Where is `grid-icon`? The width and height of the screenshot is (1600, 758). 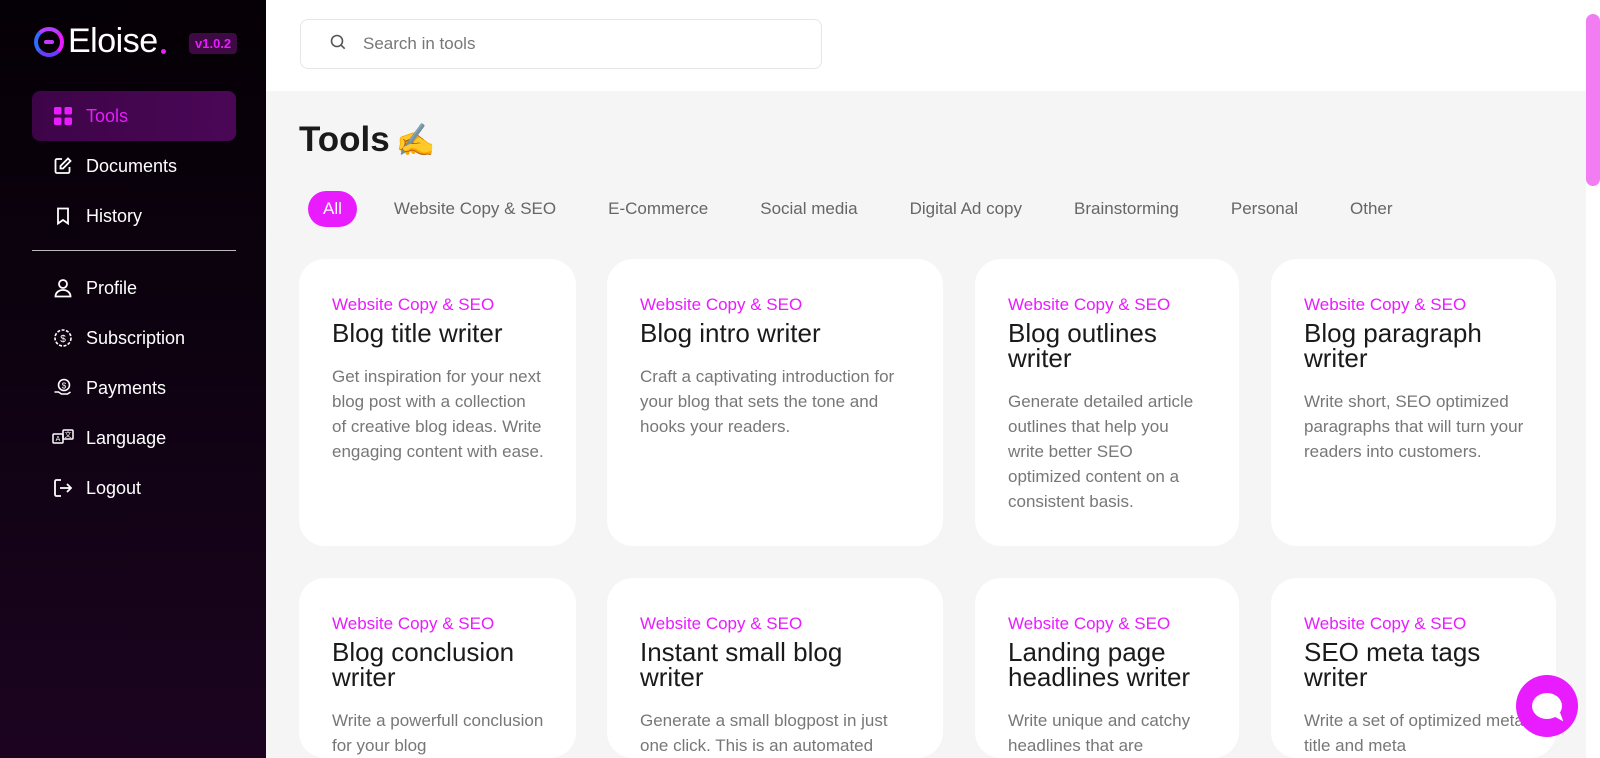
grid-icon is located at coordinates (63, 116).